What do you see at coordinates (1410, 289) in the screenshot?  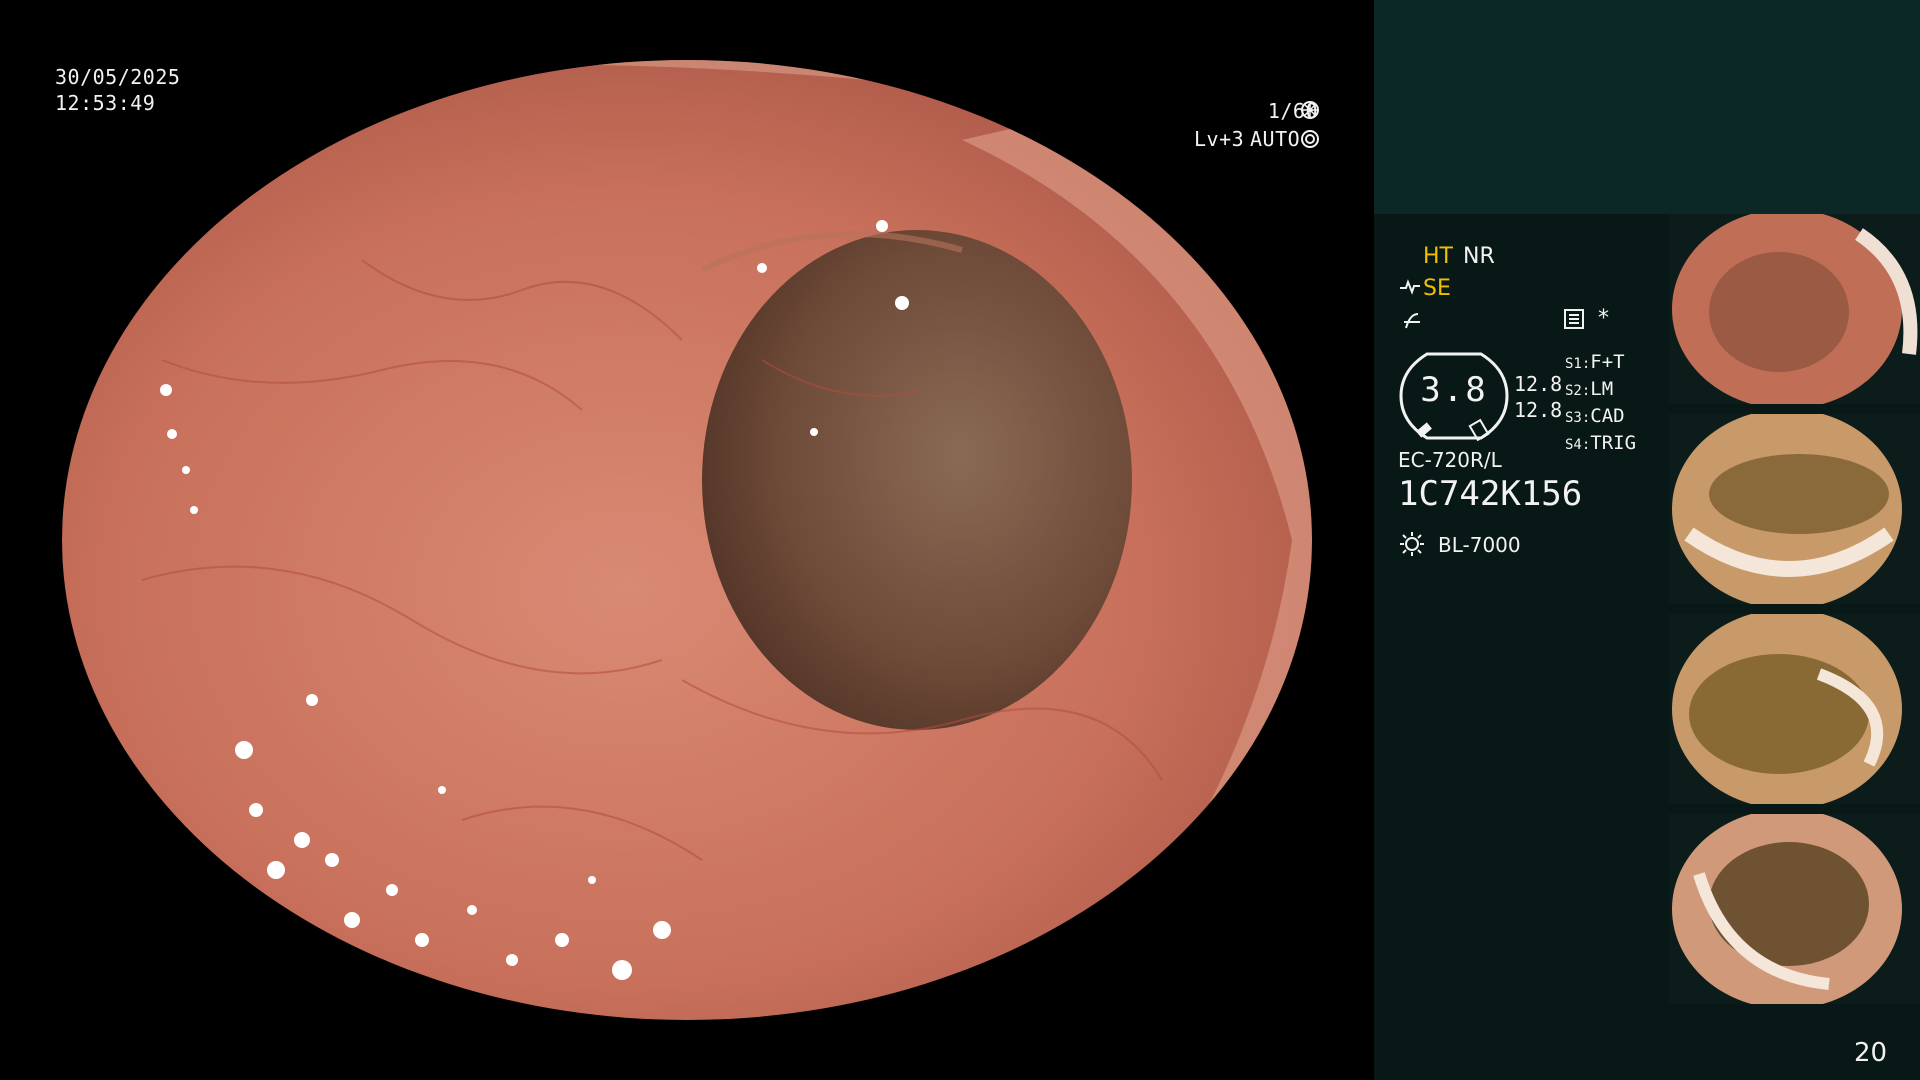 I see `se-icon` at bounding box center [1410, 289].